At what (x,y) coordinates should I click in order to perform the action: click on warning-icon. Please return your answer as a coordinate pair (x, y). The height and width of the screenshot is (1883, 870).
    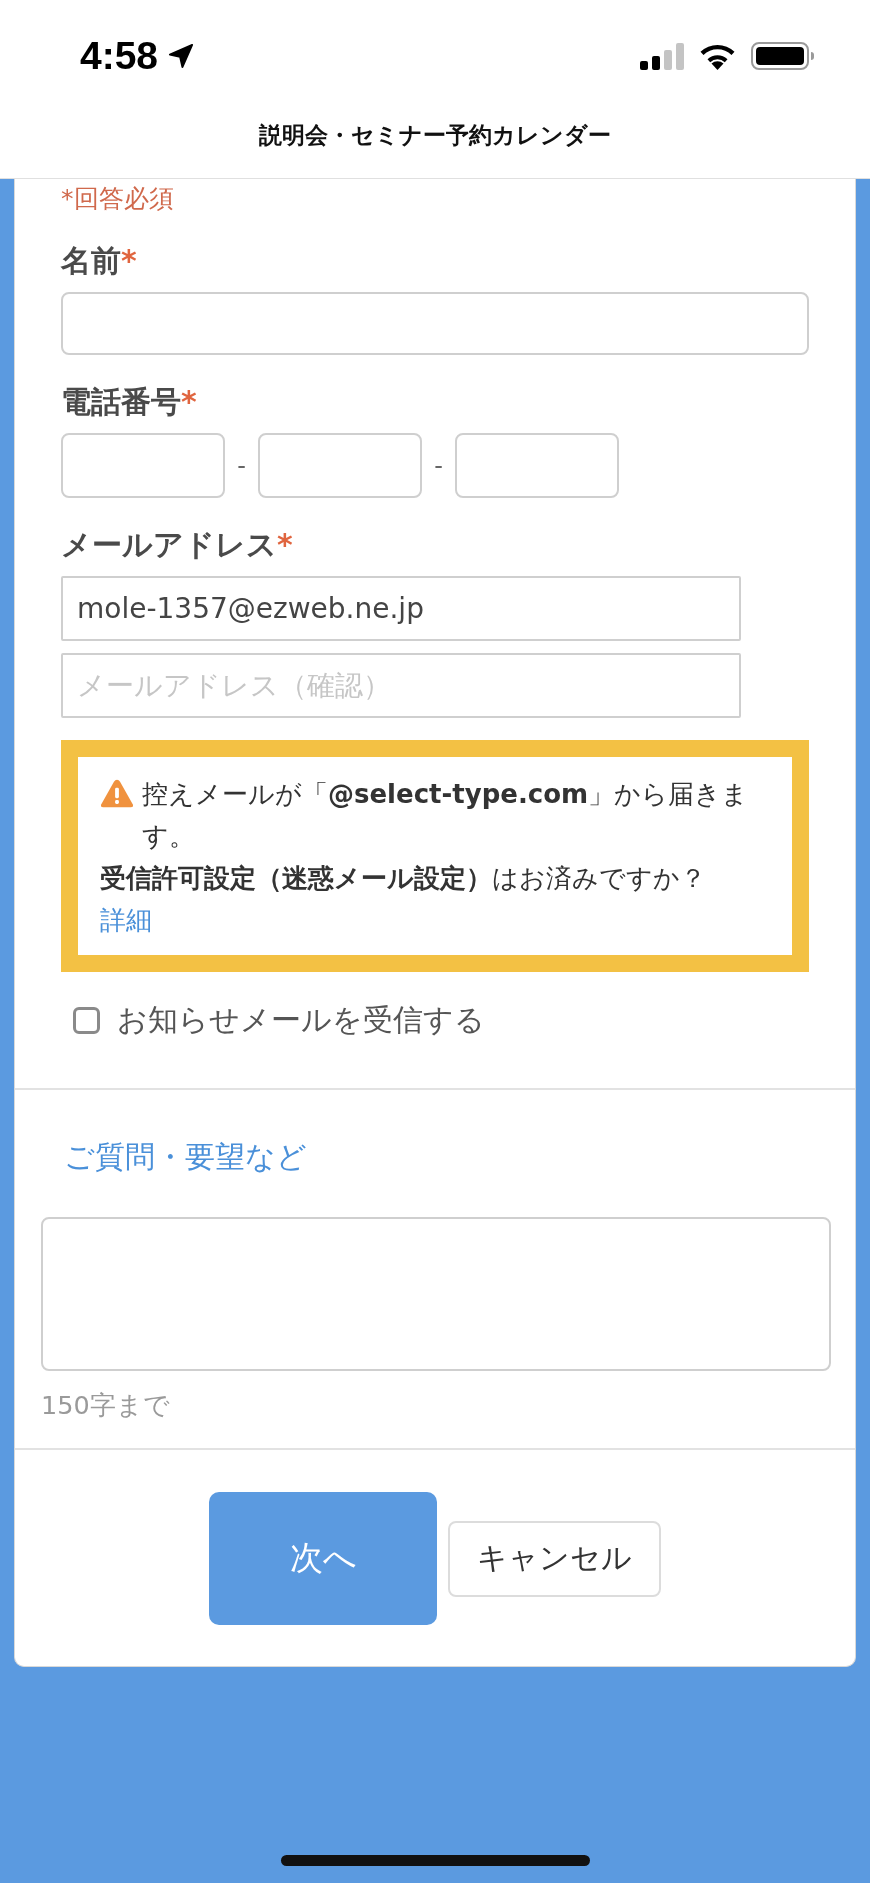
    Looking at the image, I should click on (117, 793).